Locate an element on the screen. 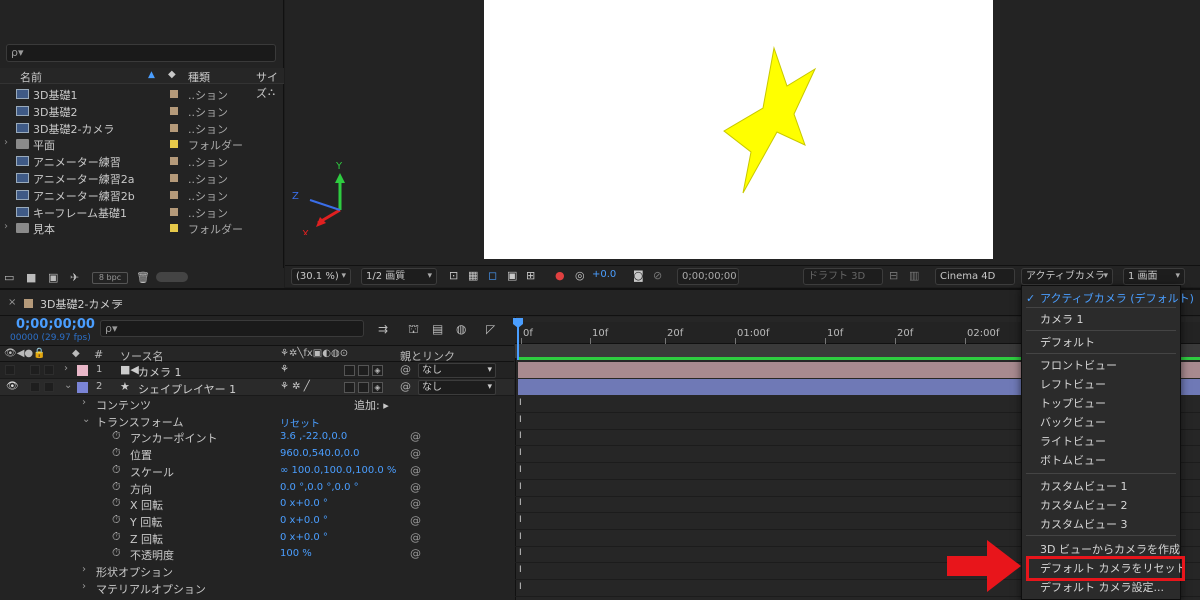  star-shape is located at coordinates (770, 121).